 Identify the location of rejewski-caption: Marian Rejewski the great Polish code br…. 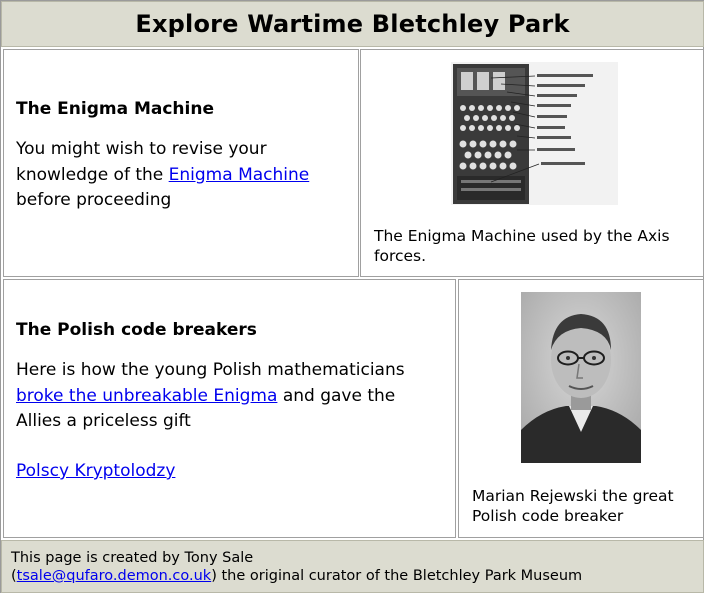
(573, 506).